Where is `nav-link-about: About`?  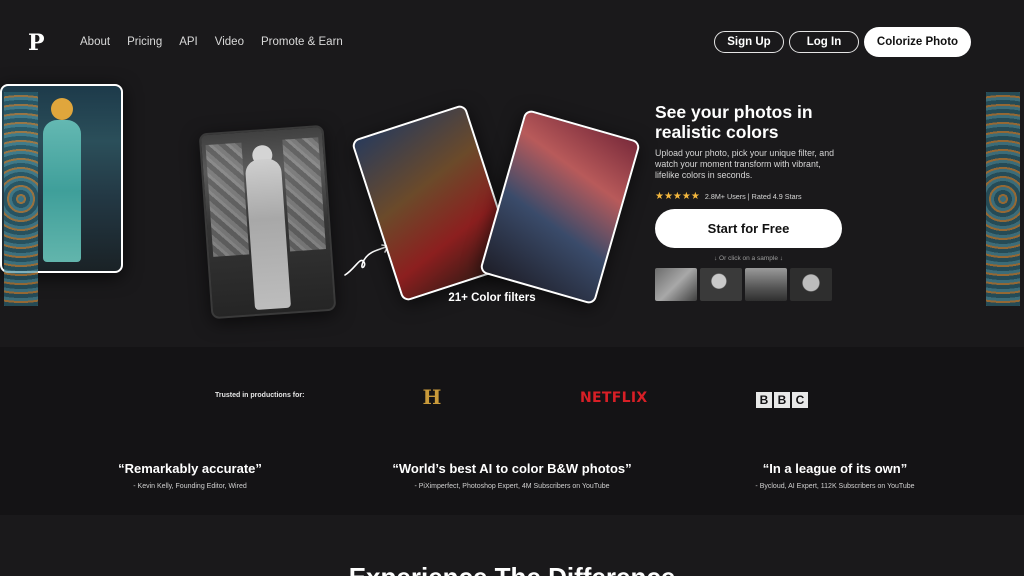 nav-link-about: About is located at coordinates (95, 42).